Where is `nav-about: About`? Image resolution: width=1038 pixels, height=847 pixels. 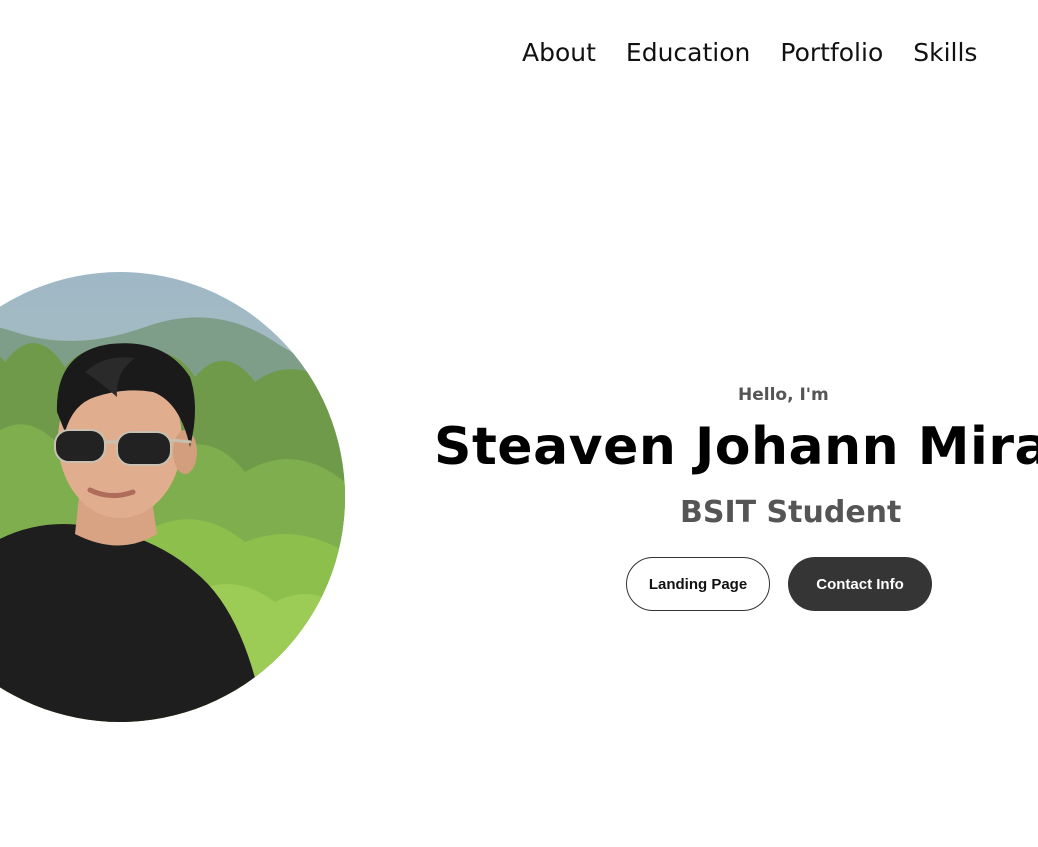 nav-about: About is located at coordinates (559, 52).